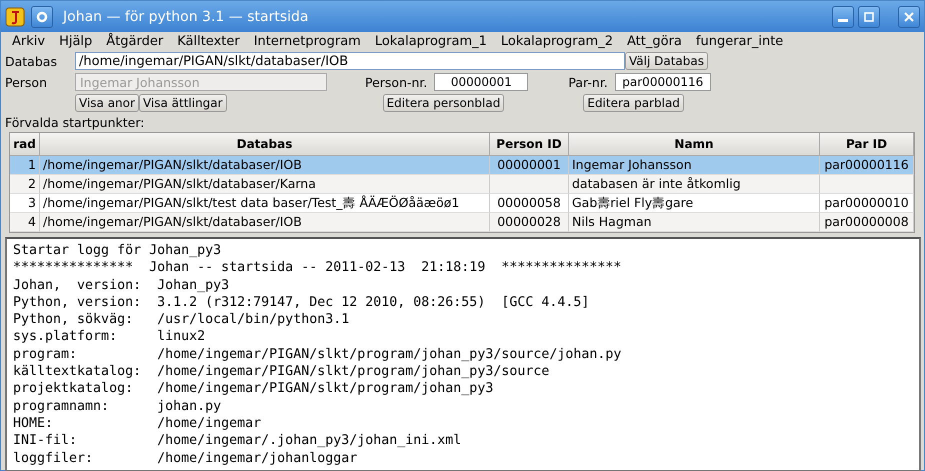 Image resolution: width=925 pixels, height=471 pixels. I want to click on column-header: rad, so click(25, 144).